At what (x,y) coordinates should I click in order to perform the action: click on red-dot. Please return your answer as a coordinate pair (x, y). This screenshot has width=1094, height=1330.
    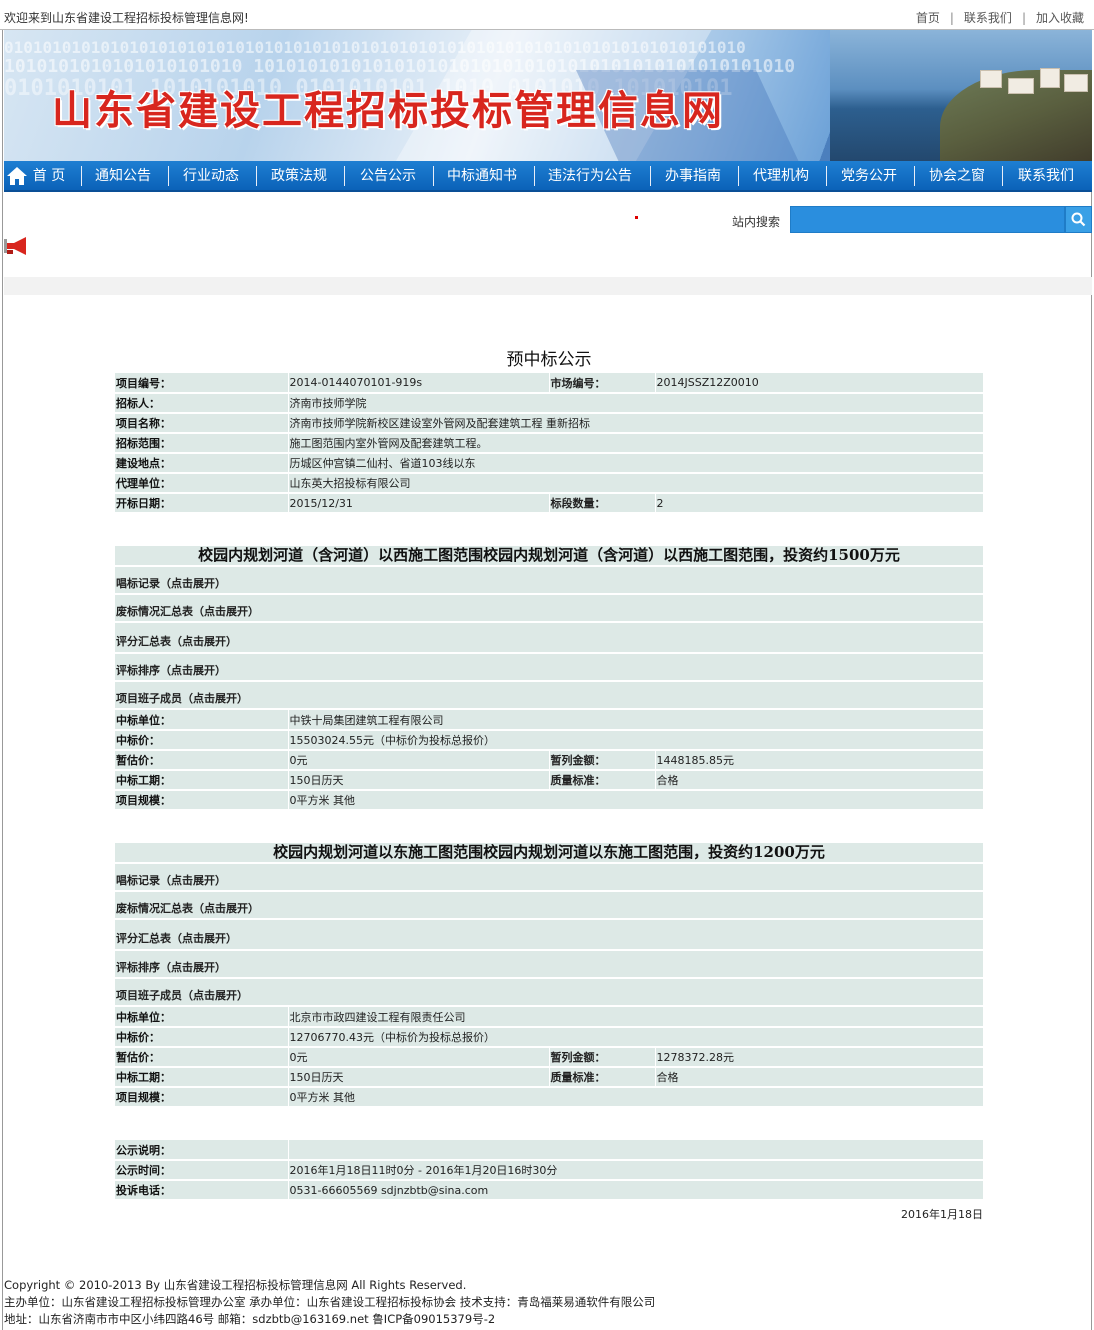
    Looking at the image, I should click on (636, 217).